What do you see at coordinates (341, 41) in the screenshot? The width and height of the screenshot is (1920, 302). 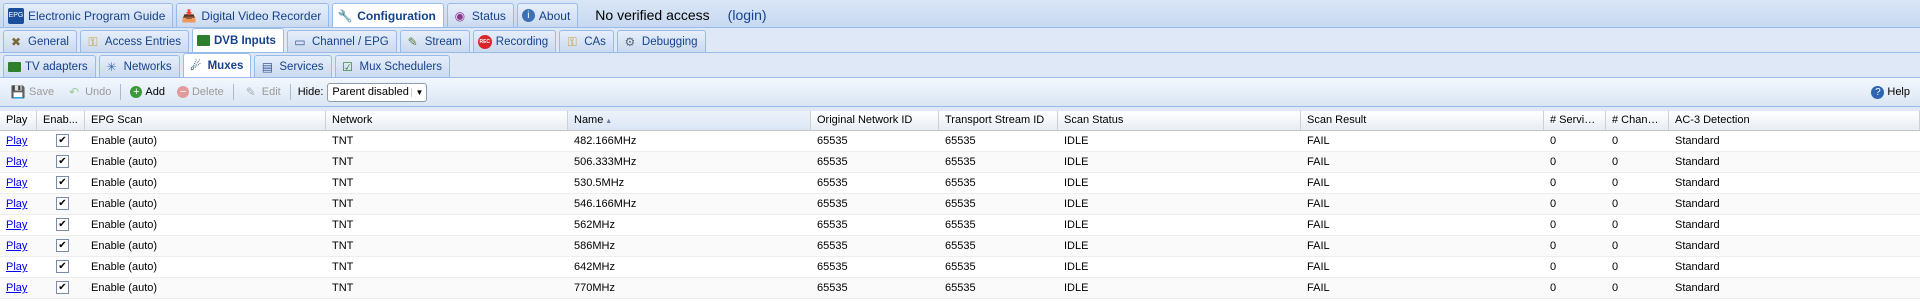 I see `tab-channel-epg: ▭ Channel / EPG` at bounding box center [341, 41].